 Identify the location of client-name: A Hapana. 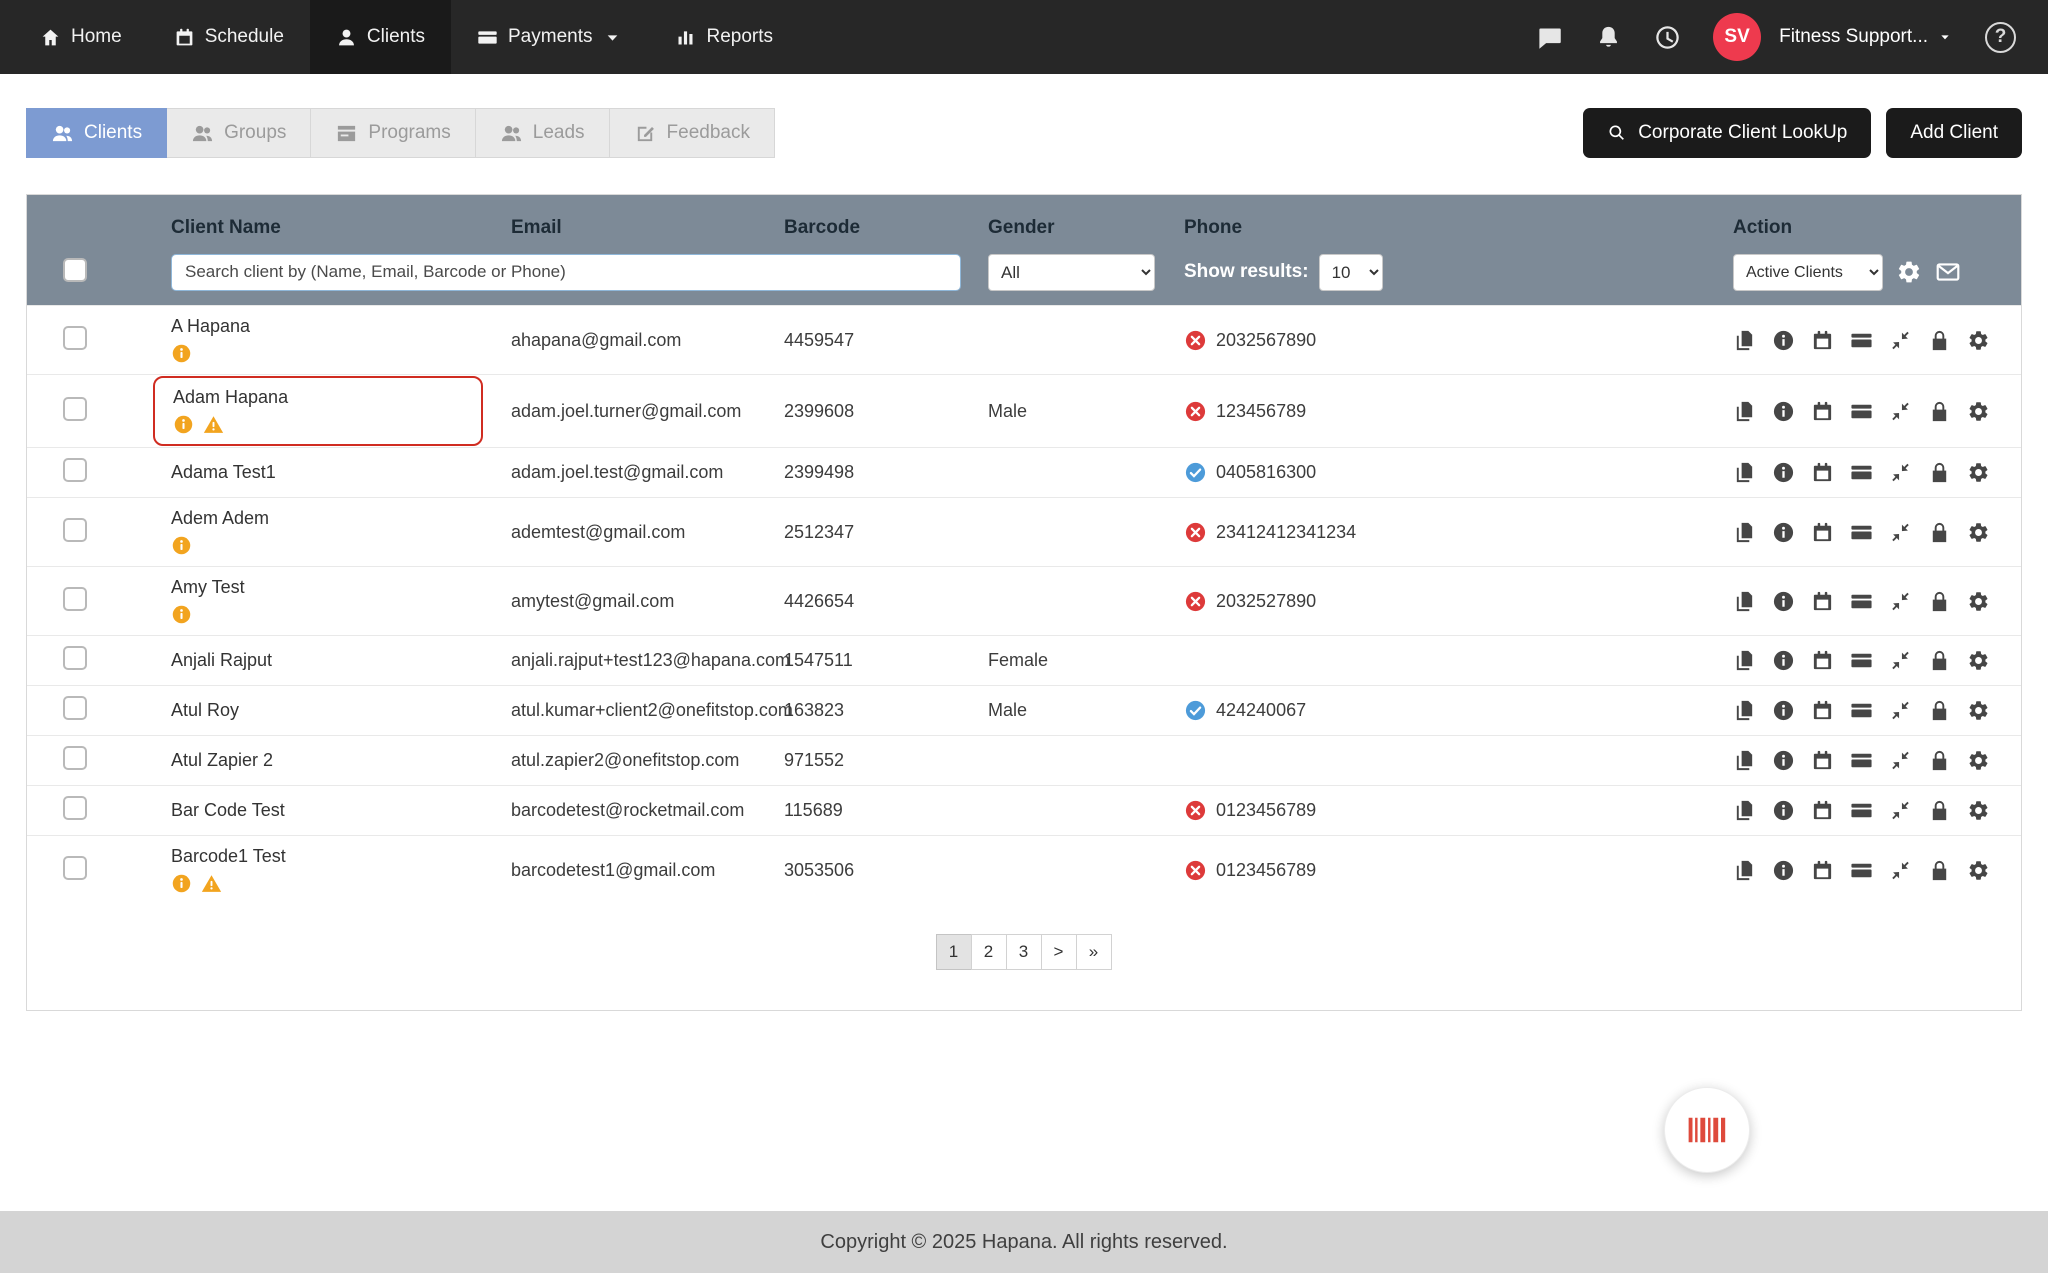
(210, 326).